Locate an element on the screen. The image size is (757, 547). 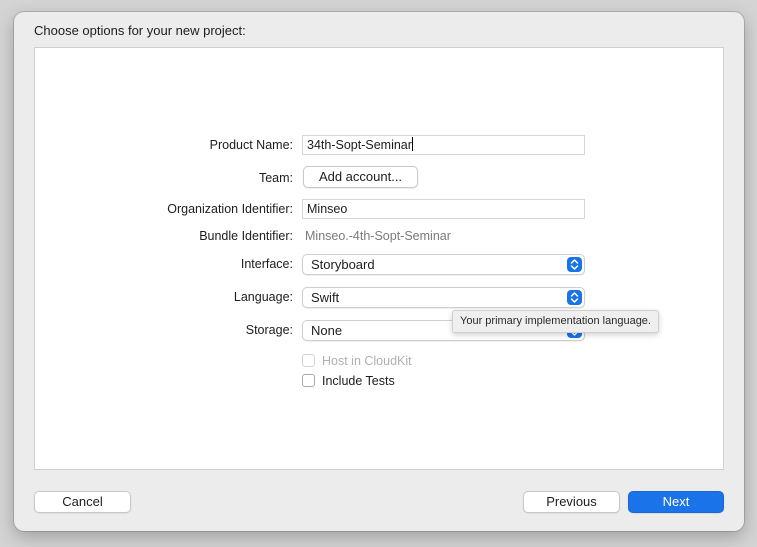
language-value: Swift is located at coordinates (325, 297).